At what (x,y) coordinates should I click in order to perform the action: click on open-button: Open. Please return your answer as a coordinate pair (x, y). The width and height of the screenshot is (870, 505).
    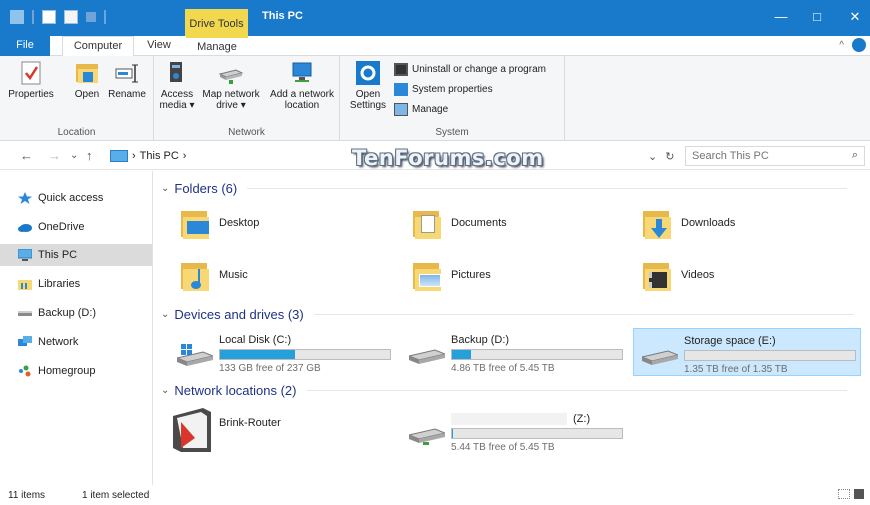
    Looking at the image, I should click on (87, 80).